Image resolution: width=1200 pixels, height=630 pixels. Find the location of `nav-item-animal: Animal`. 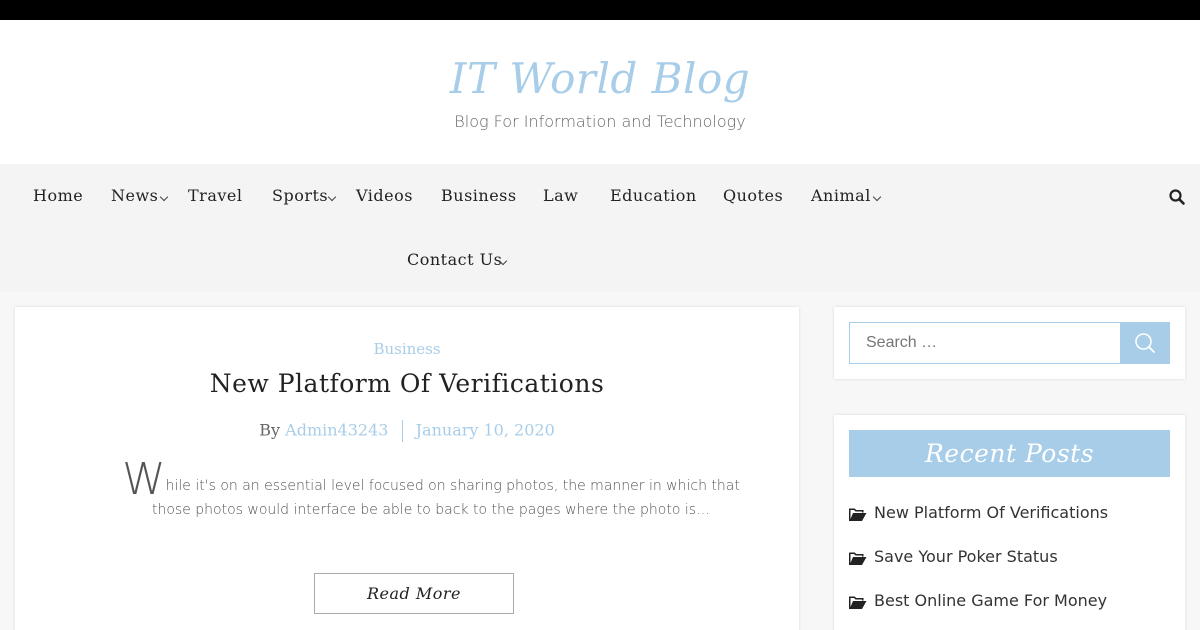

nav-item-animal: Animal is located at coordinates (841, 195).